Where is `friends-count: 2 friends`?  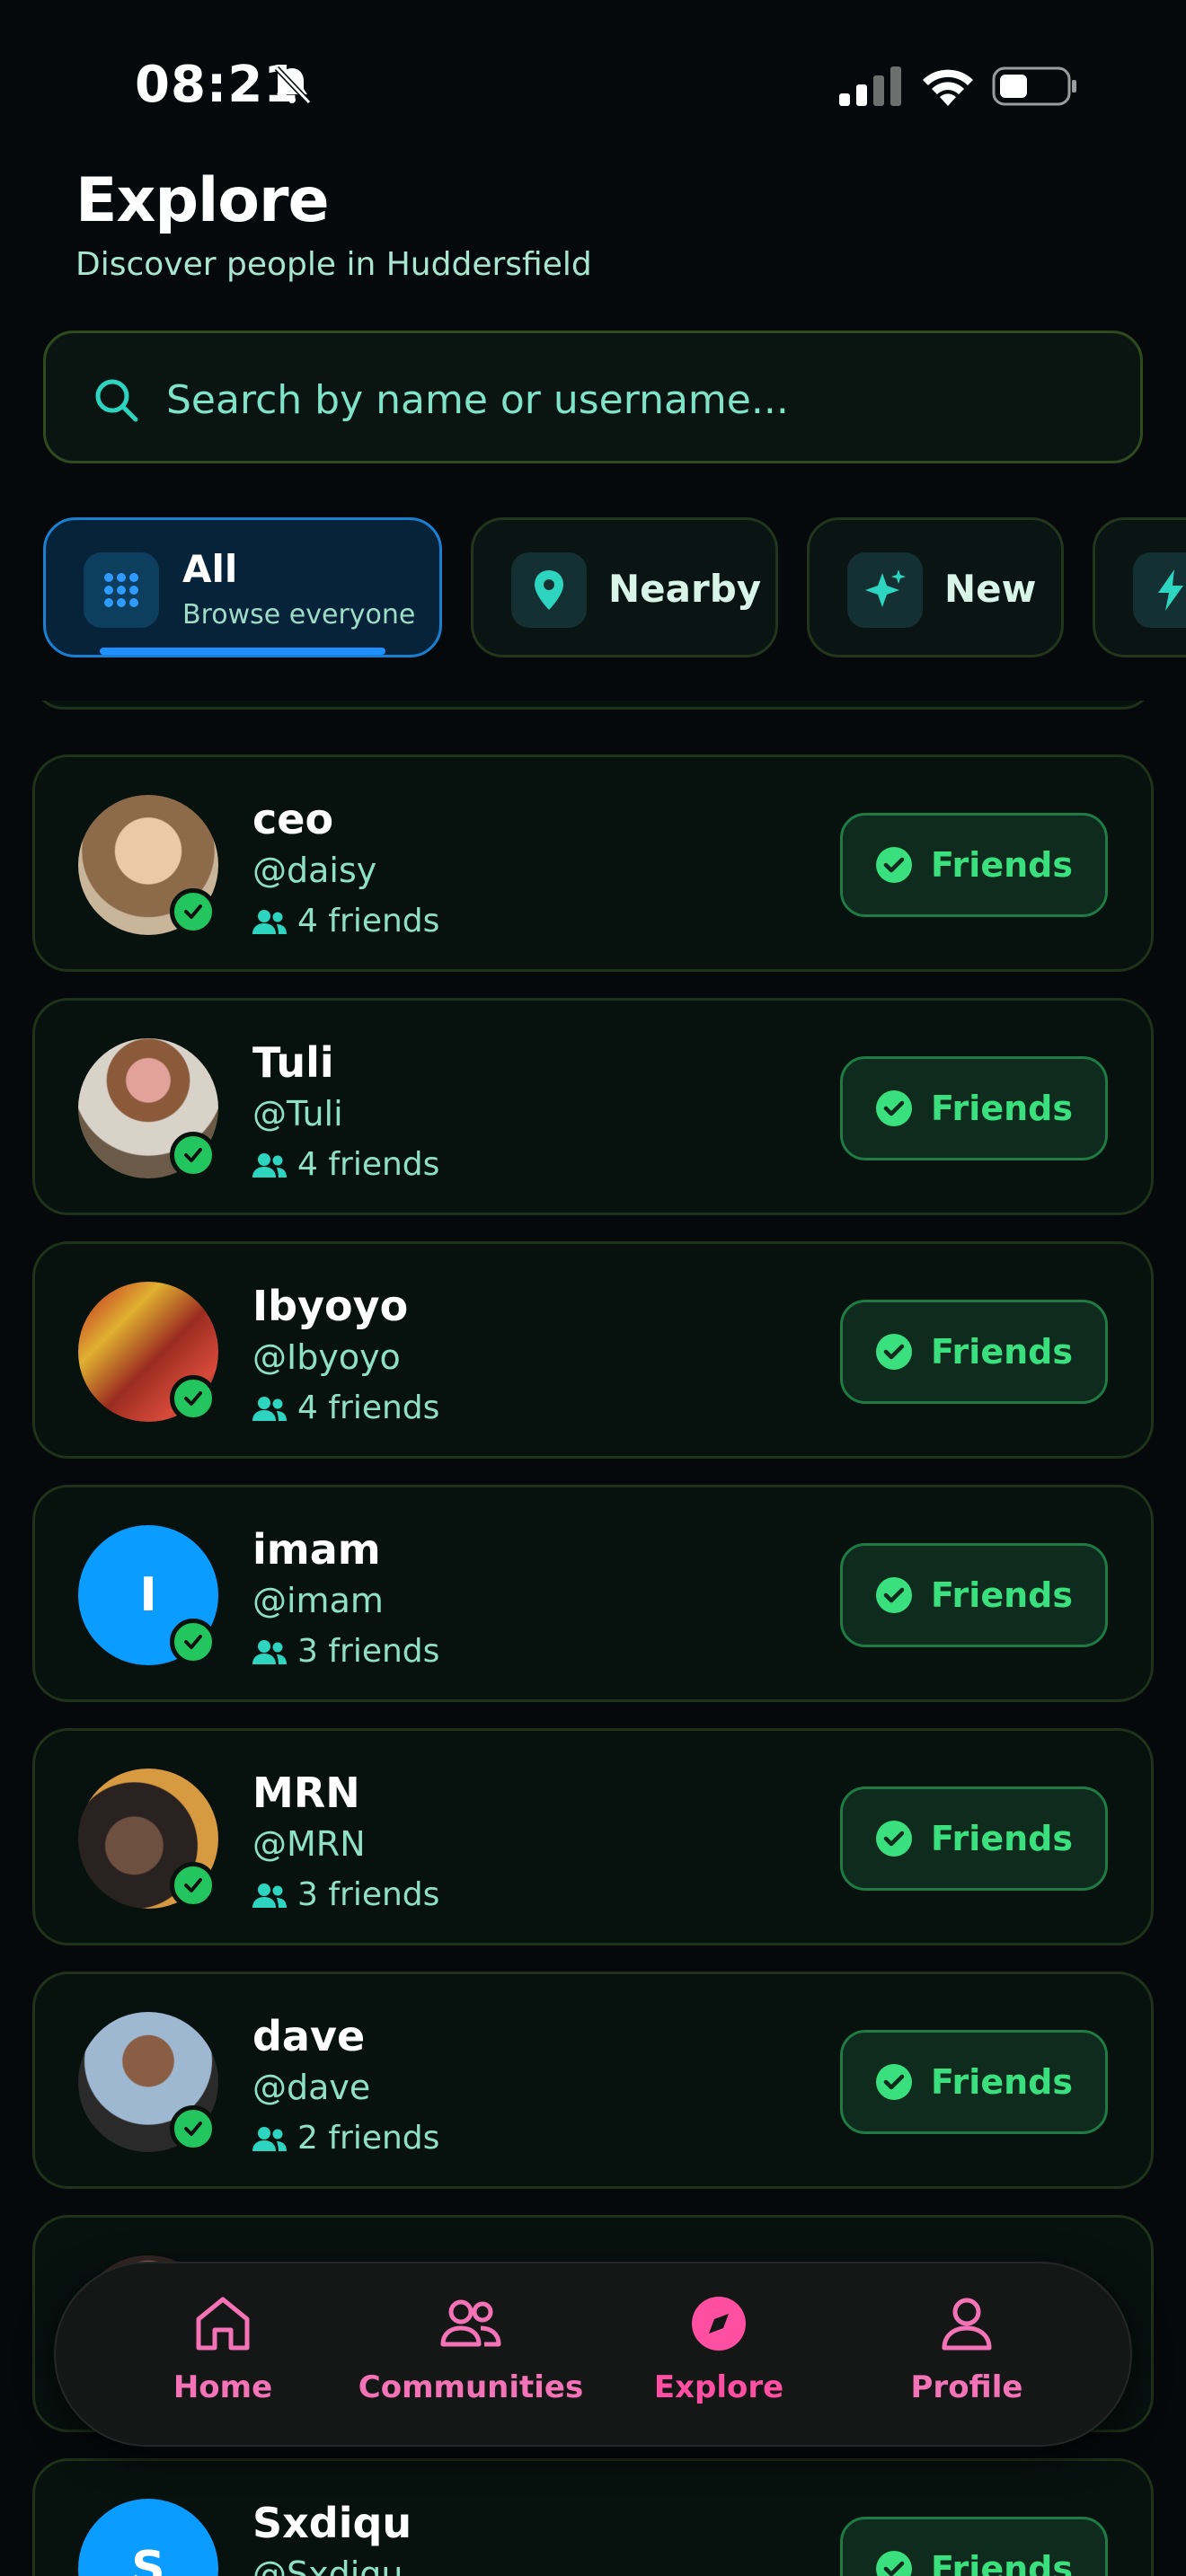
friends-count: 2 friends is located at coordinates (368, 2138).